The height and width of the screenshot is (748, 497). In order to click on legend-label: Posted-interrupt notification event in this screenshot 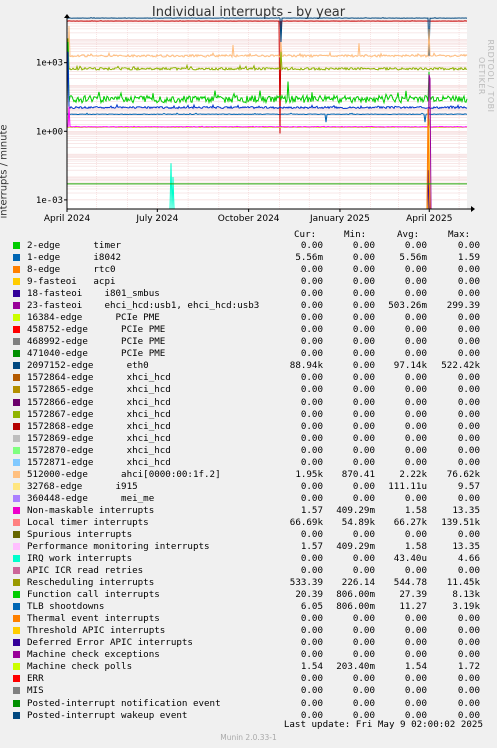, I will do `click(124, 703)`.